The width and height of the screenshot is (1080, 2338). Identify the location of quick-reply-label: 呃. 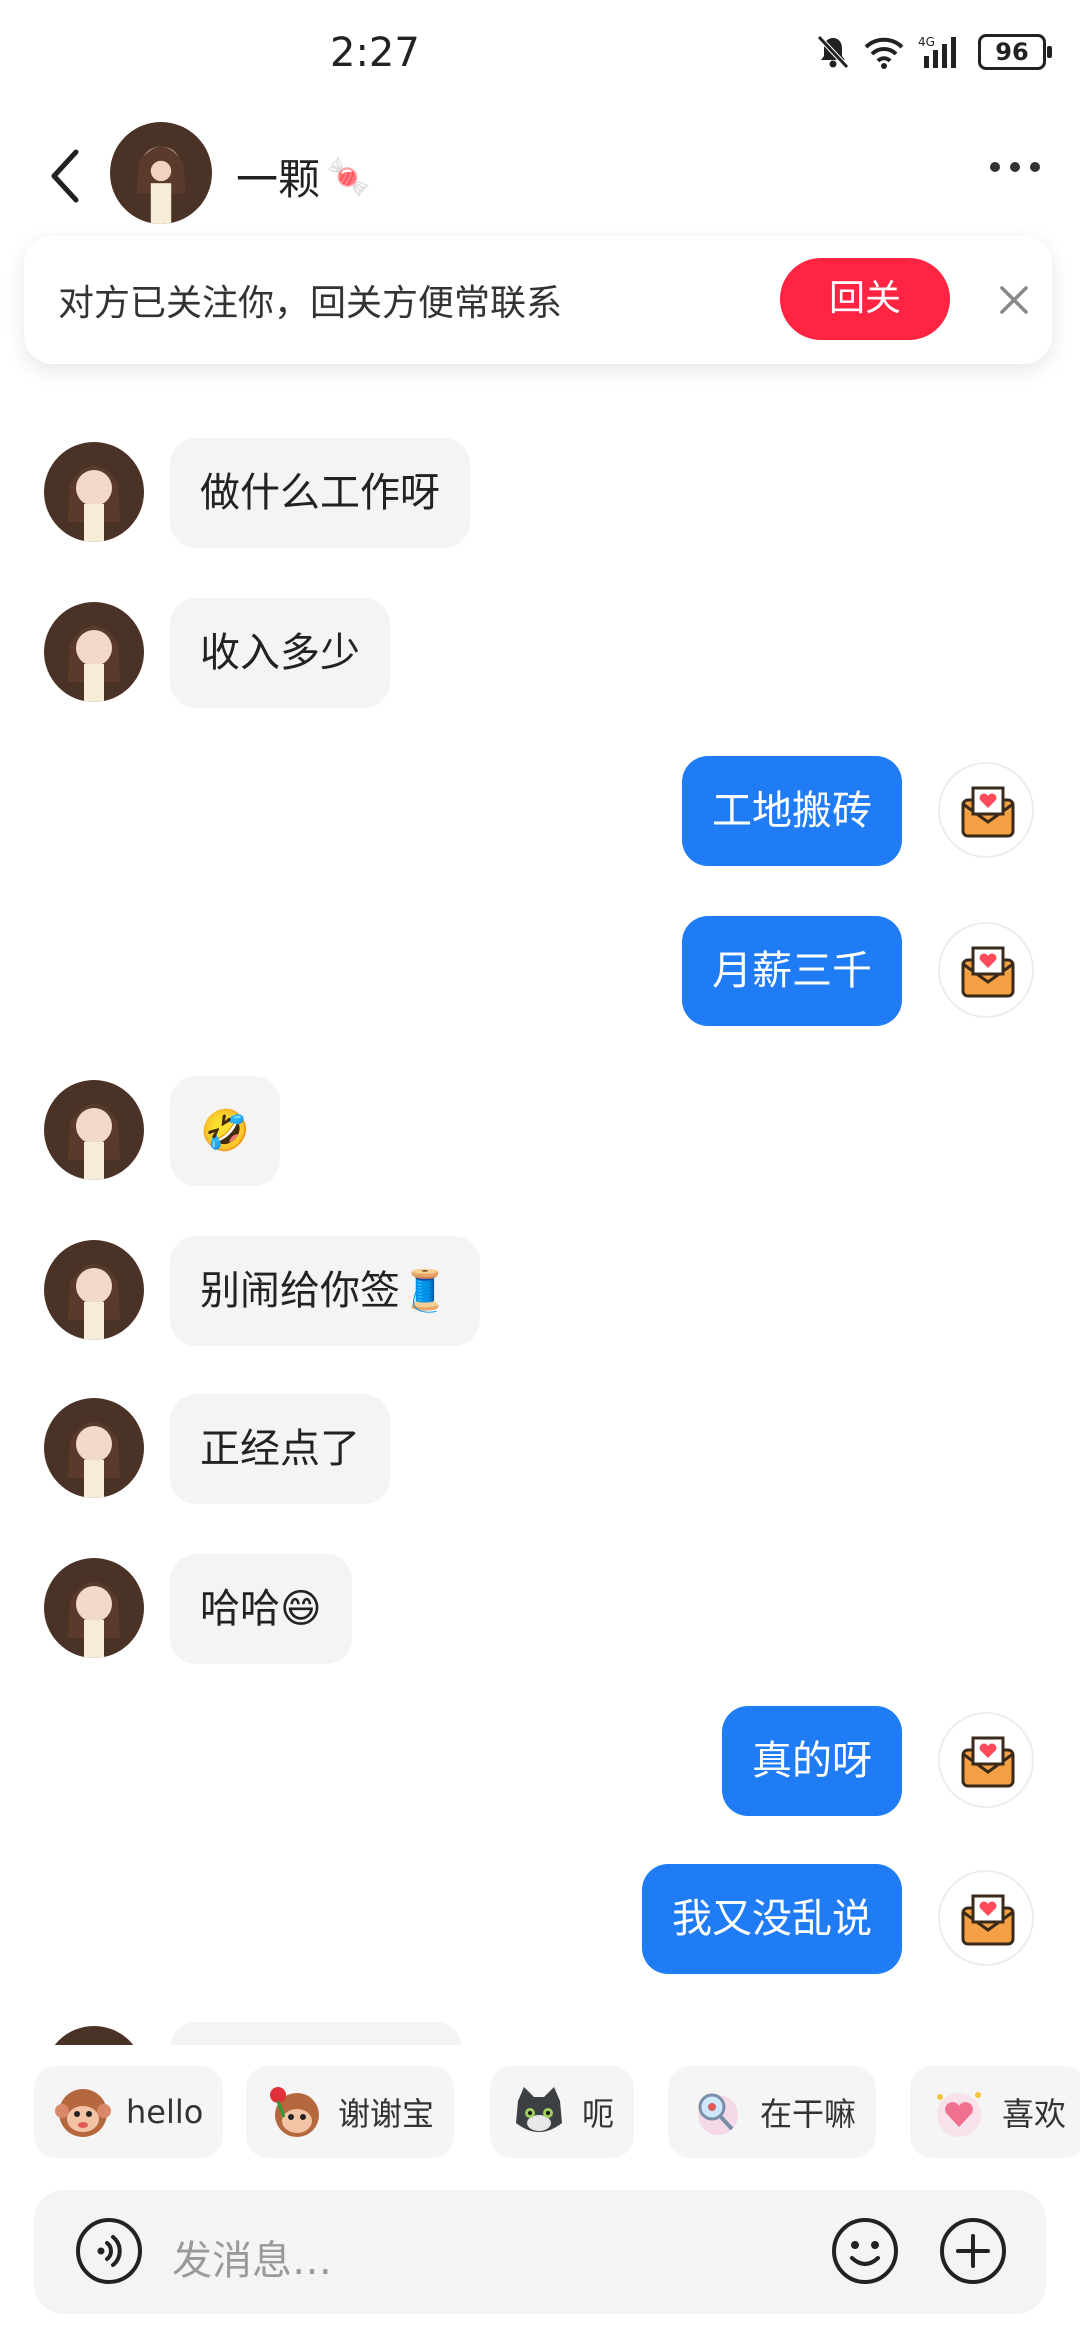
(598, 2114).